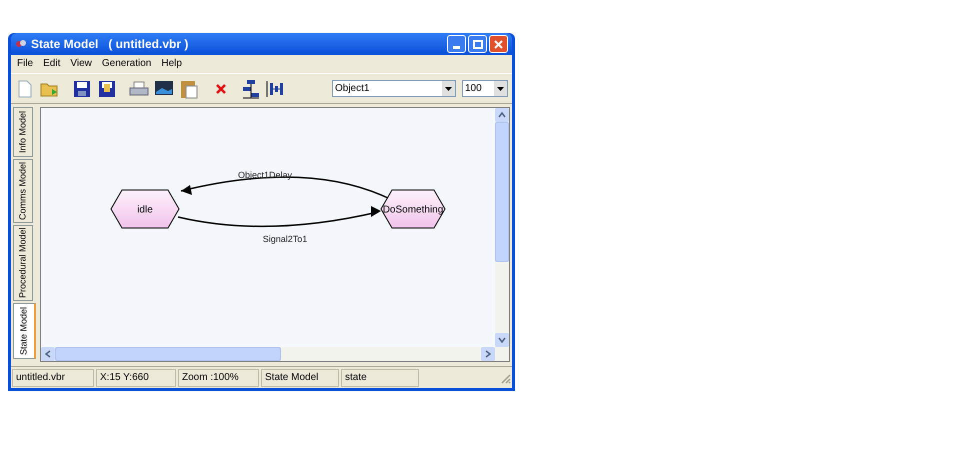  Describe the element at coordinates (502, 340) in the screenshot. I see `scroll-down-icon` at that location.